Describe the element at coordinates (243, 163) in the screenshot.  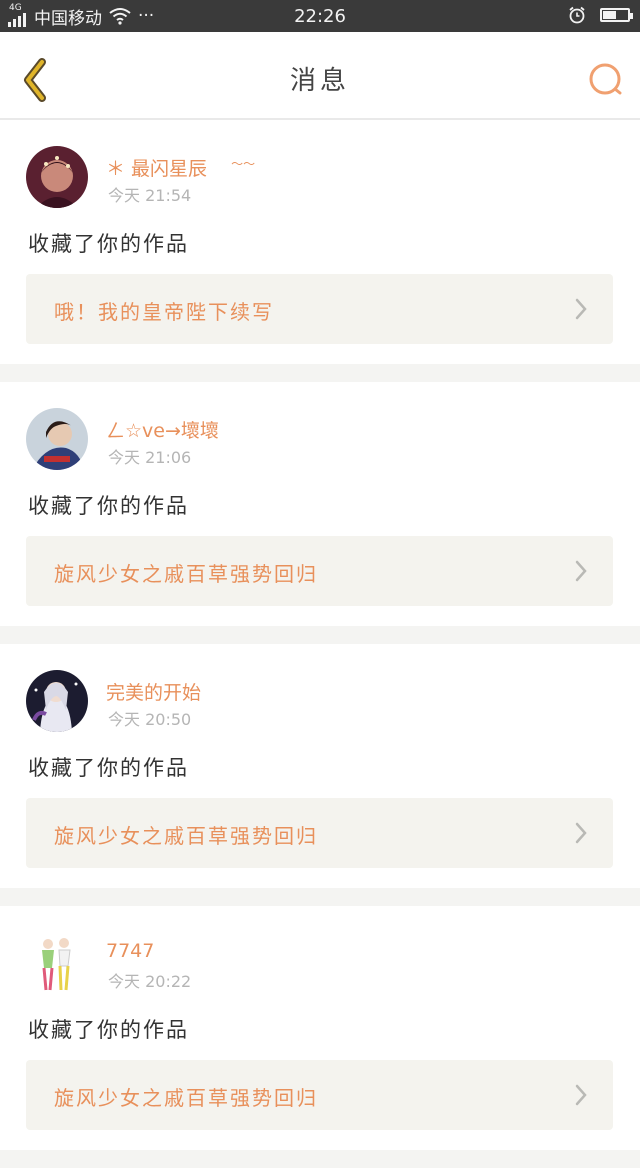
I see `username-decoration: ～～` at that location.